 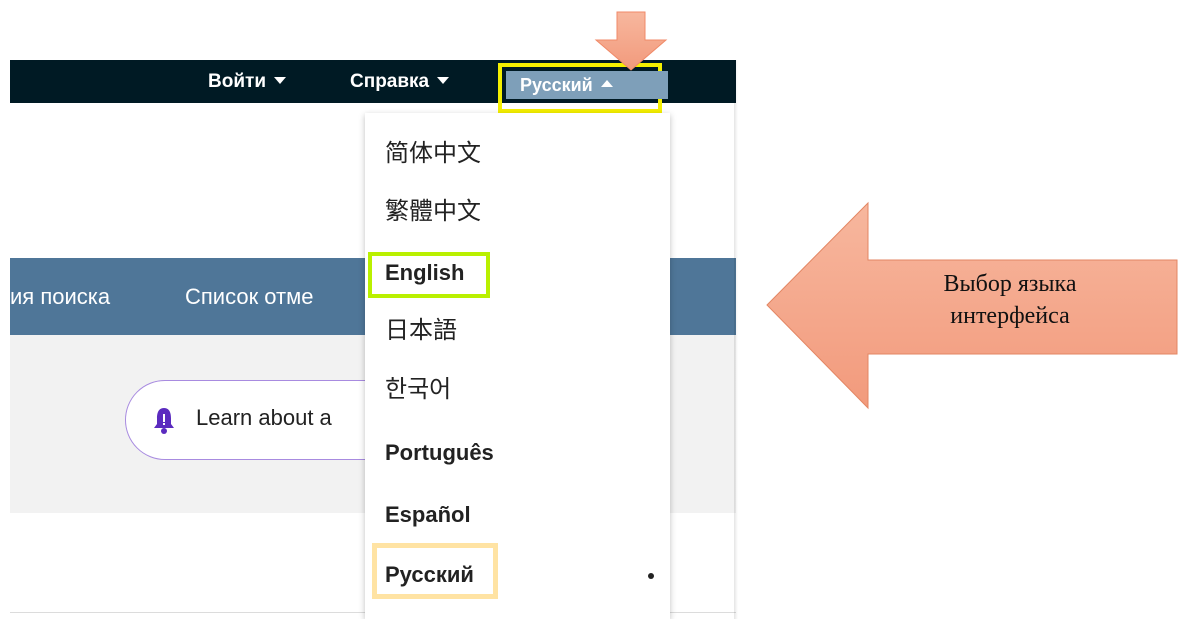 What do you see at coordinates (421, 331) in the screenshot?
I see `language-option-japanese: 日本語` at bounding box center [421, 331].